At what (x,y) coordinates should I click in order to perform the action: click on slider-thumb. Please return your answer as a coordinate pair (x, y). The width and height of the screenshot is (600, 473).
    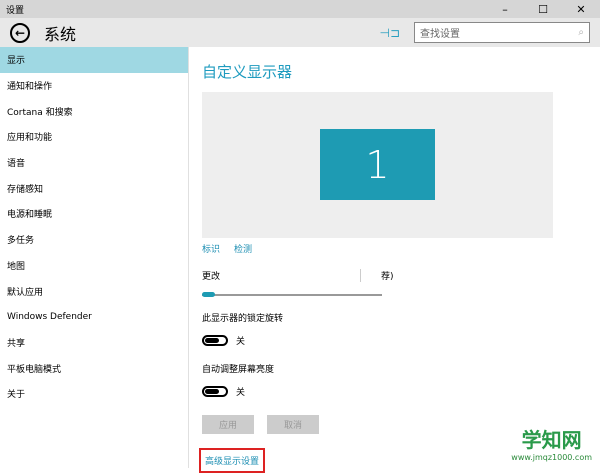
    Looking at the image, I should click on (208, 294).